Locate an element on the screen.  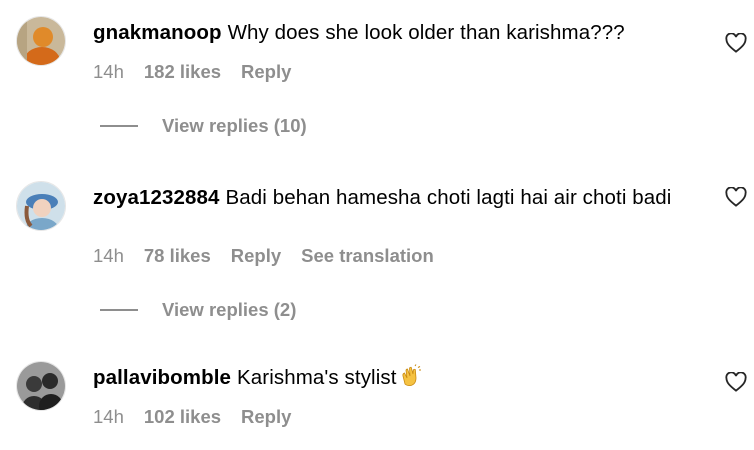
comment-text: Karishma's stylist is located at coordinates (317, 377).